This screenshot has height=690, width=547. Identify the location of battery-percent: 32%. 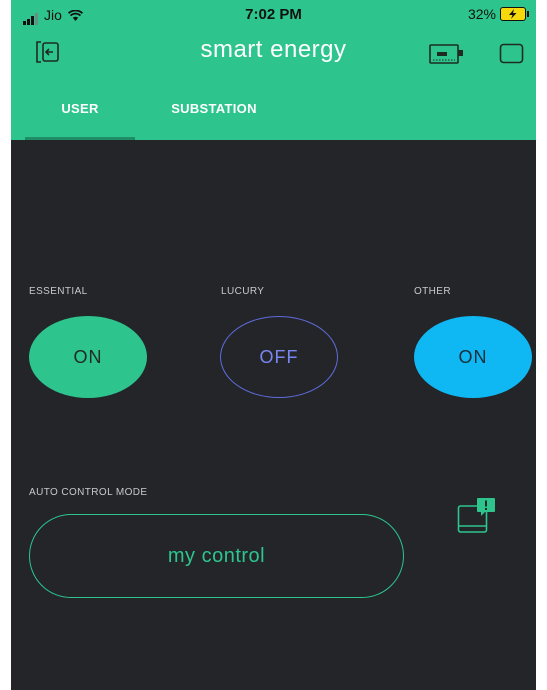
(481, 14).